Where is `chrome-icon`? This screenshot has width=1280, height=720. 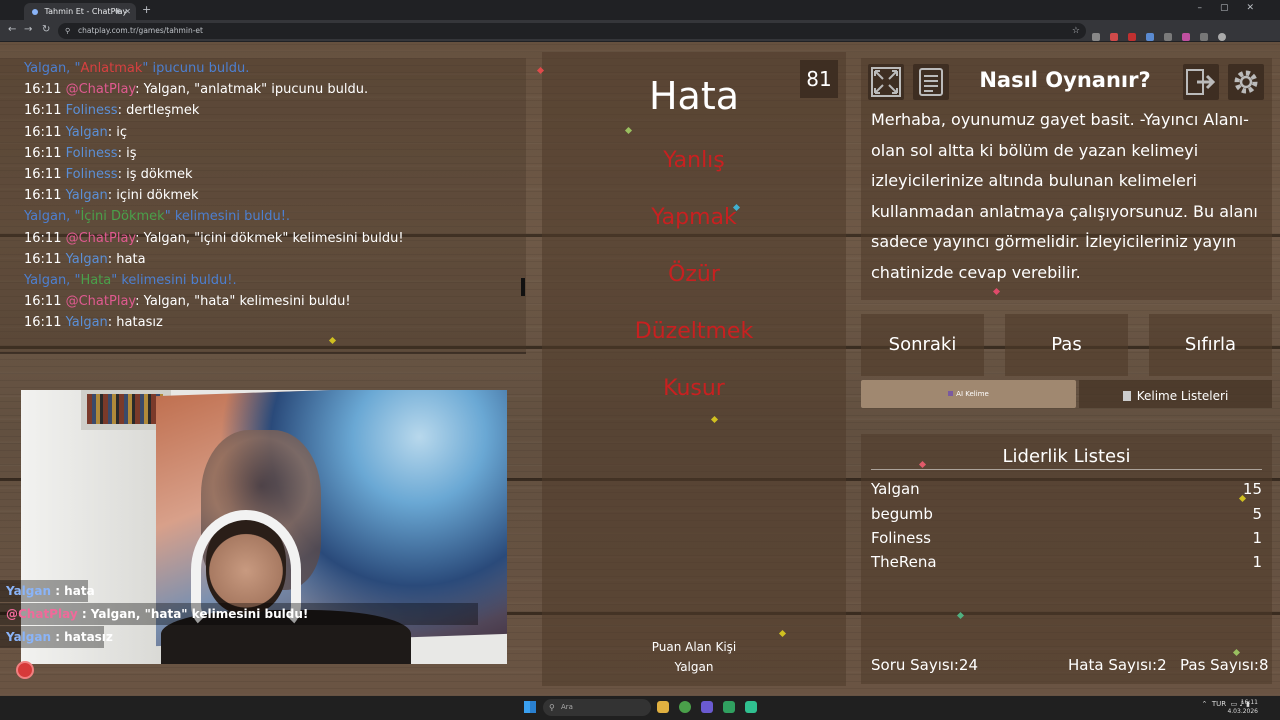
chrome-icon is located at coordinates (685, 707).